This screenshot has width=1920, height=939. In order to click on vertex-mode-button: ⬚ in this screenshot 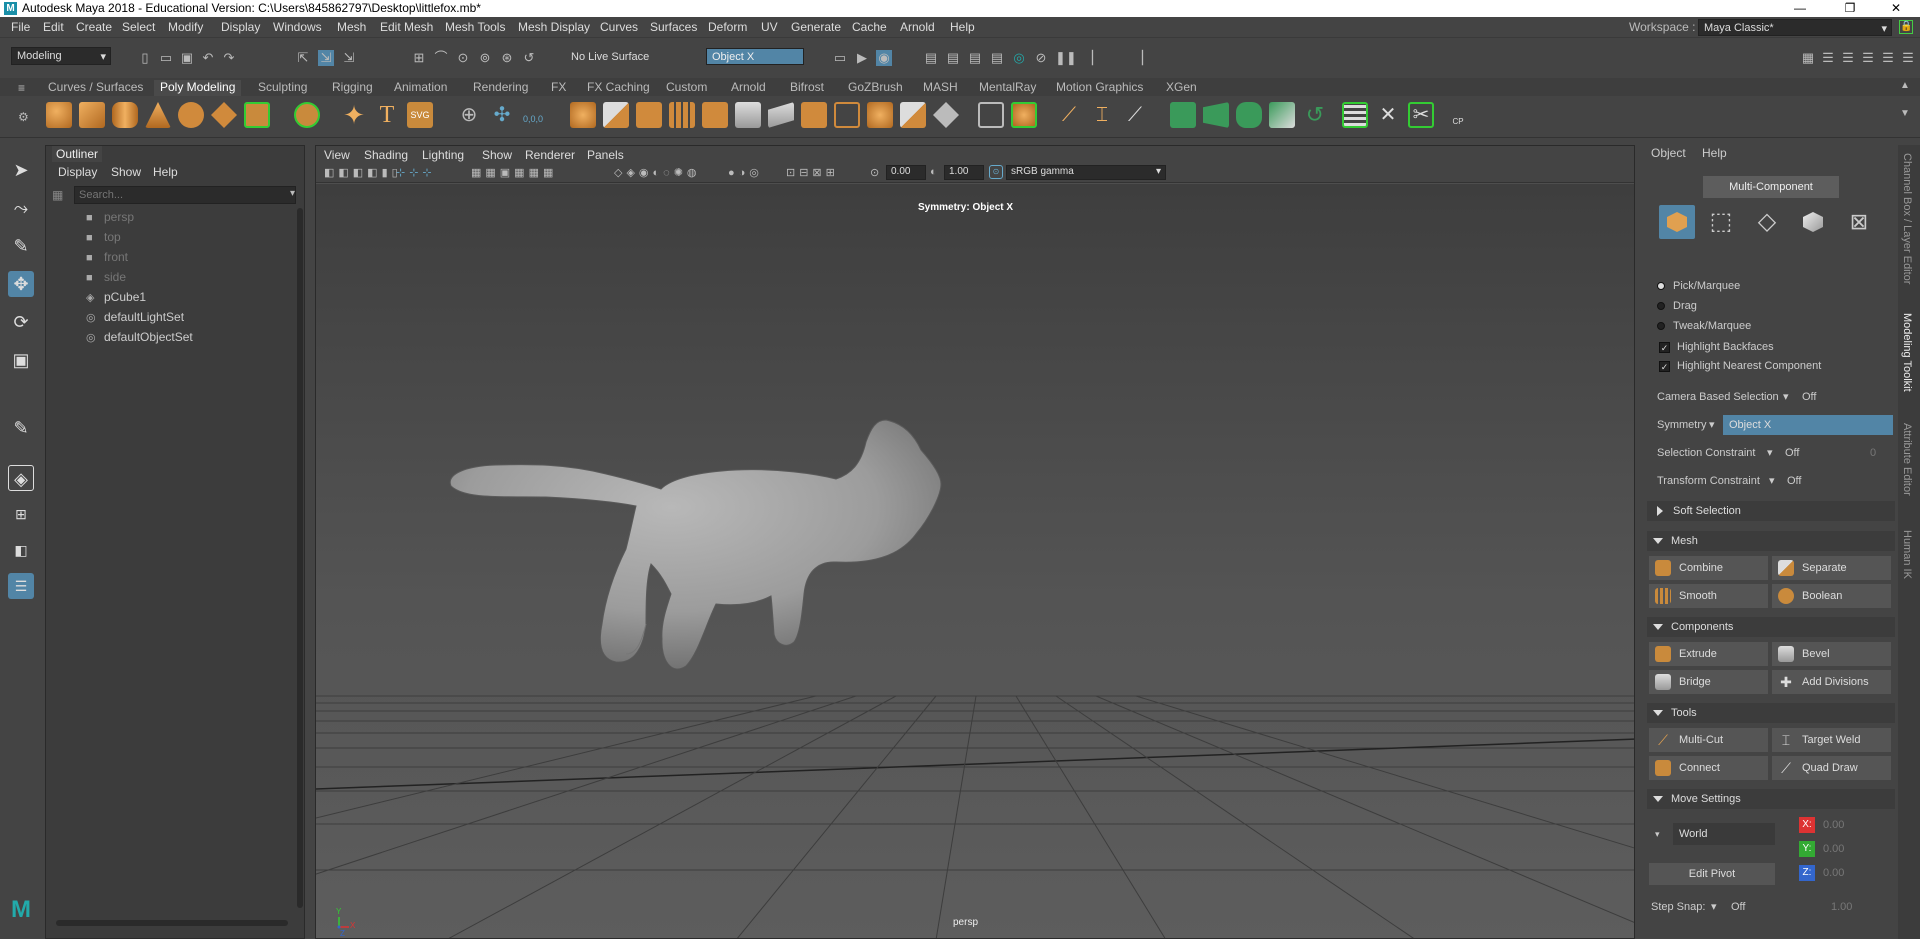, I will do `click(1721, 222)`.